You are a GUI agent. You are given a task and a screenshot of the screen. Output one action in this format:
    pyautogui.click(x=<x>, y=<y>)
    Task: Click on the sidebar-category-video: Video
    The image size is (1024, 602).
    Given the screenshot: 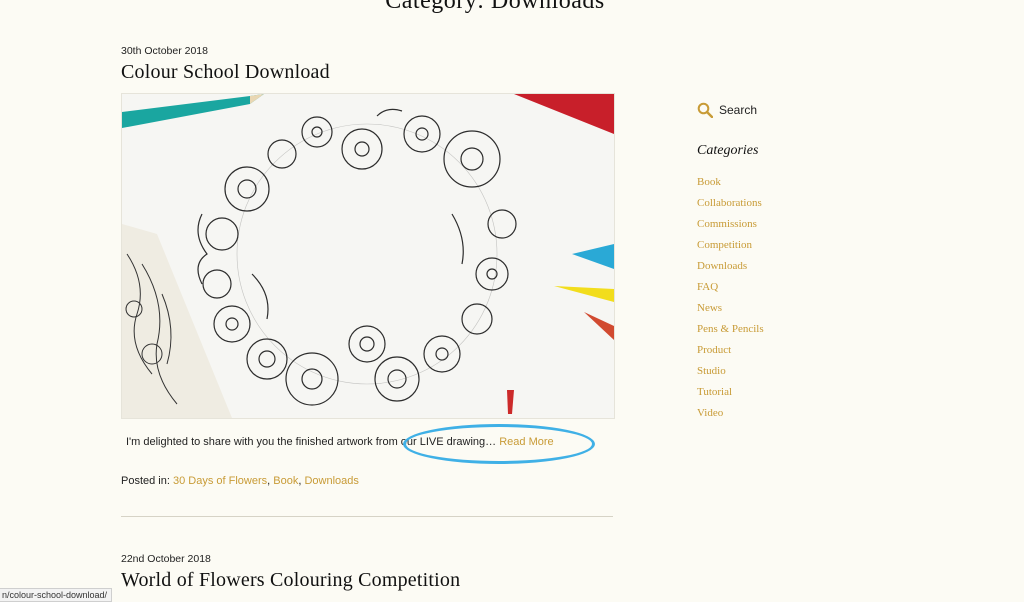 What is the action you would take?
    pyautogui.click(x=730, y=413)
    